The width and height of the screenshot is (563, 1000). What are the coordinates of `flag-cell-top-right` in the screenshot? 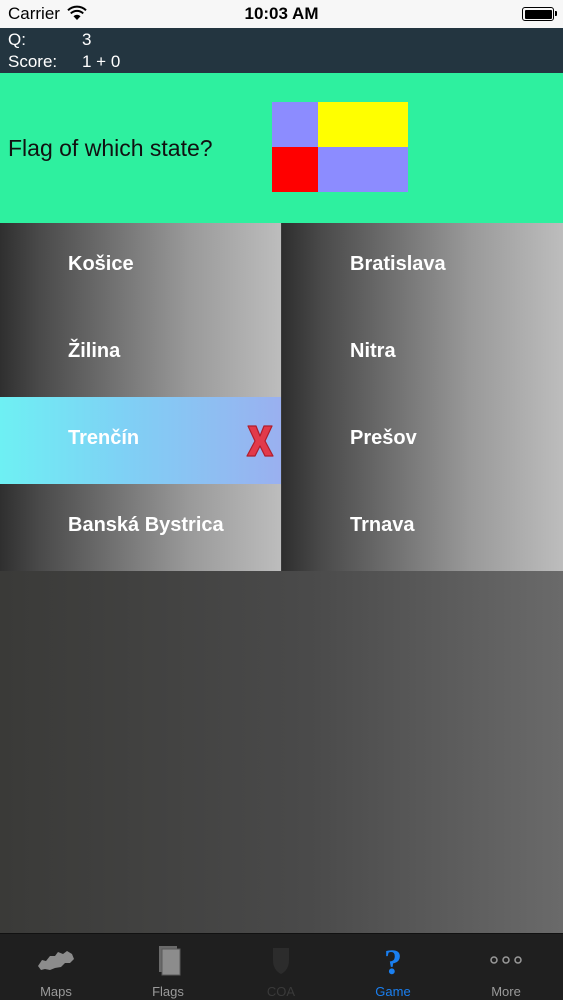 It's located at (363, 124).